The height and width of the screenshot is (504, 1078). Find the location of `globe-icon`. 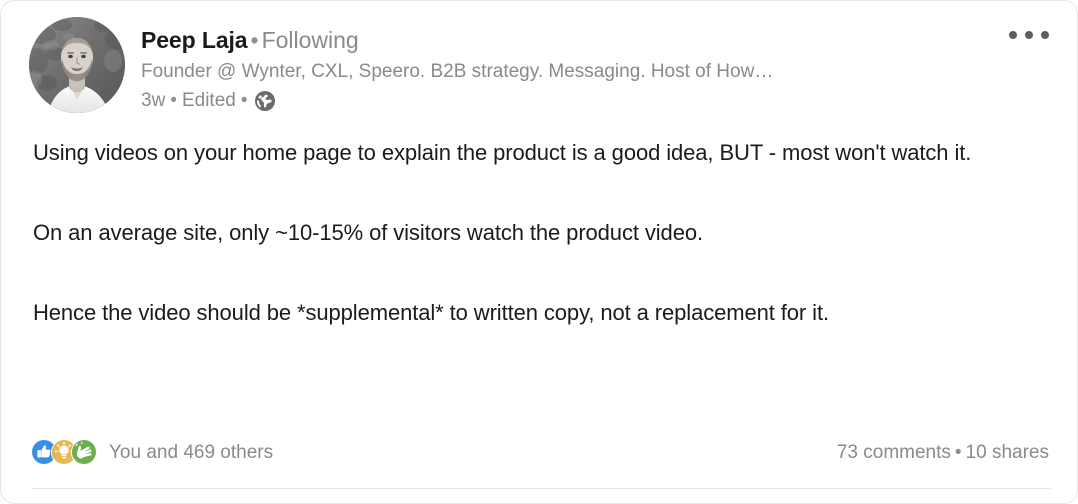

globe-icon is located at coordinates (265, 101).